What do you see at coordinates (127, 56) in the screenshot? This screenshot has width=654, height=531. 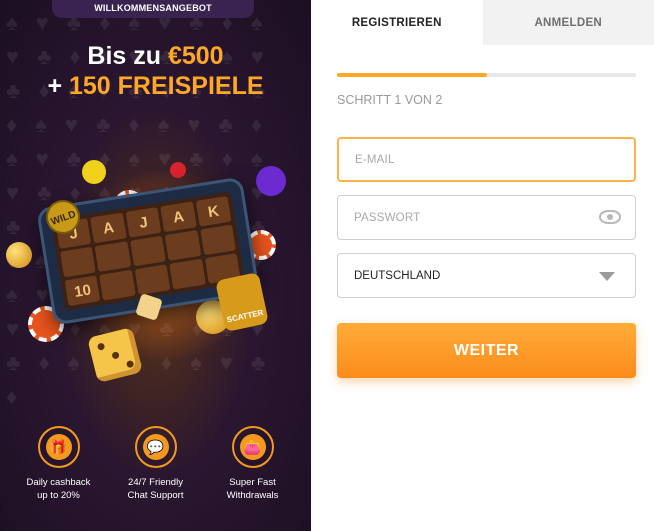 I see `headline-prefix: Bis zu` at bounding box center [127, 56].